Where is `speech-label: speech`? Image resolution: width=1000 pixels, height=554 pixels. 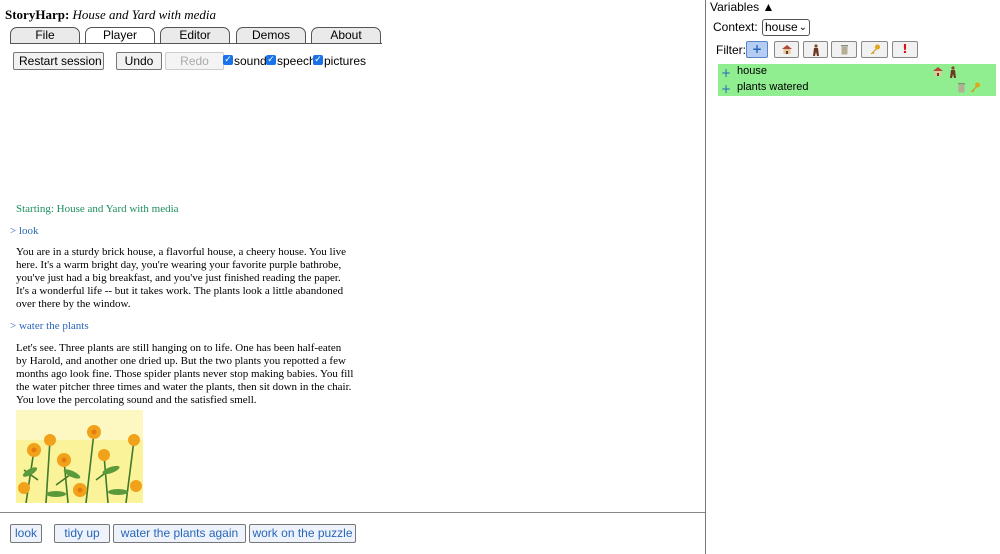 speech-label: speech is located at coordinates (296, 61).